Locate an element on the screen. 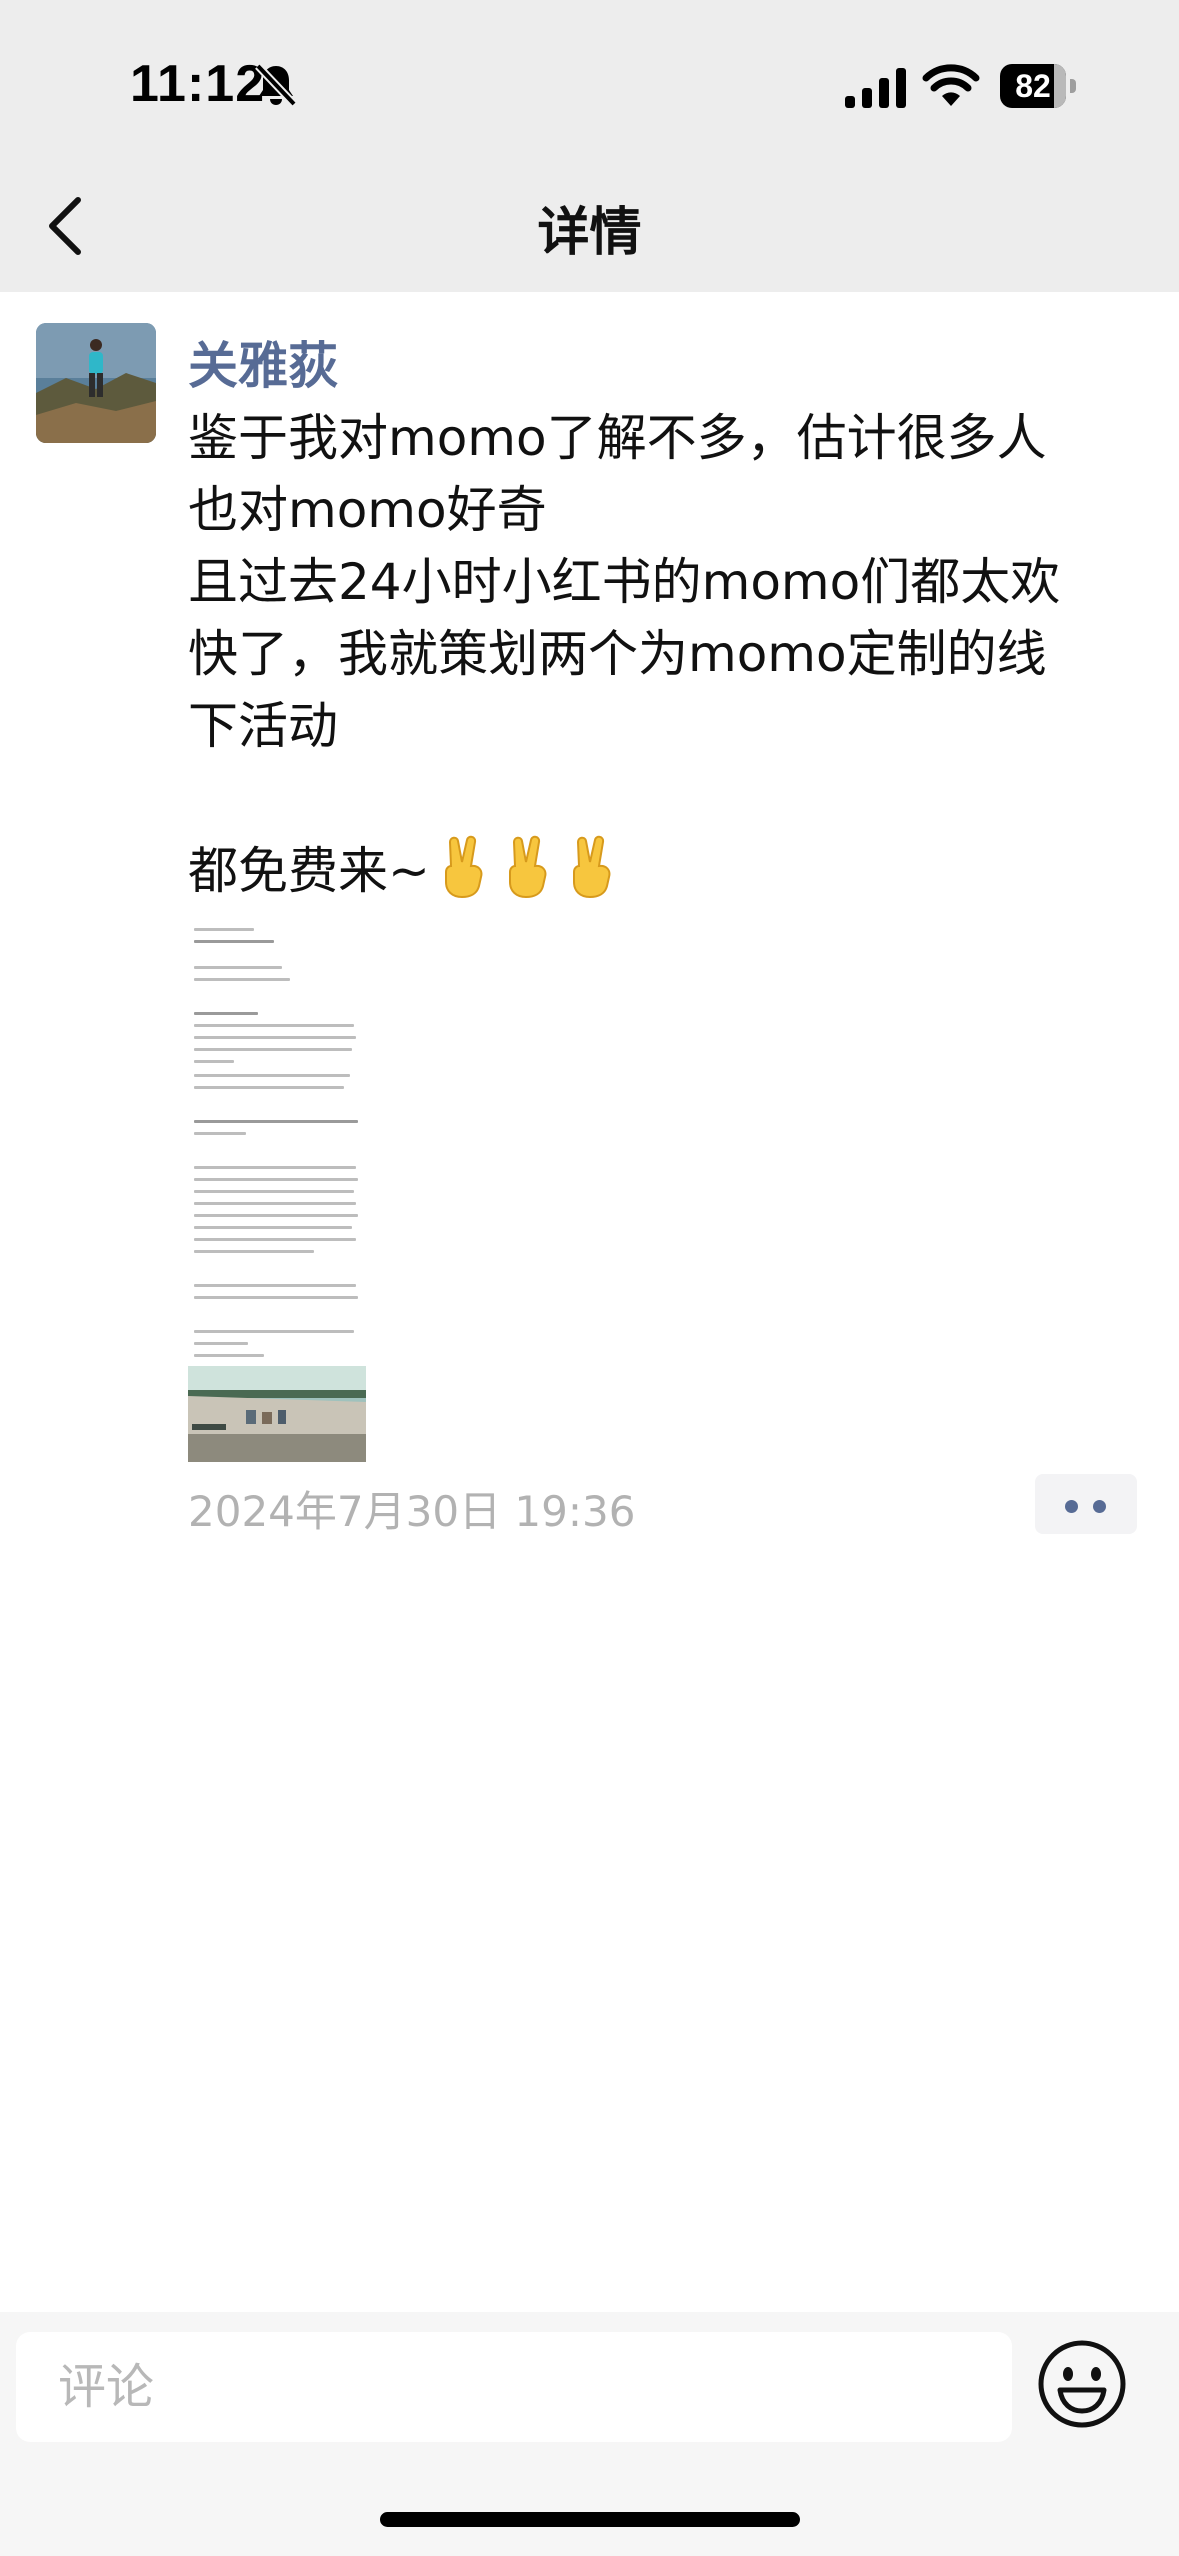  attached-image is located at coordinates (277, 1194).